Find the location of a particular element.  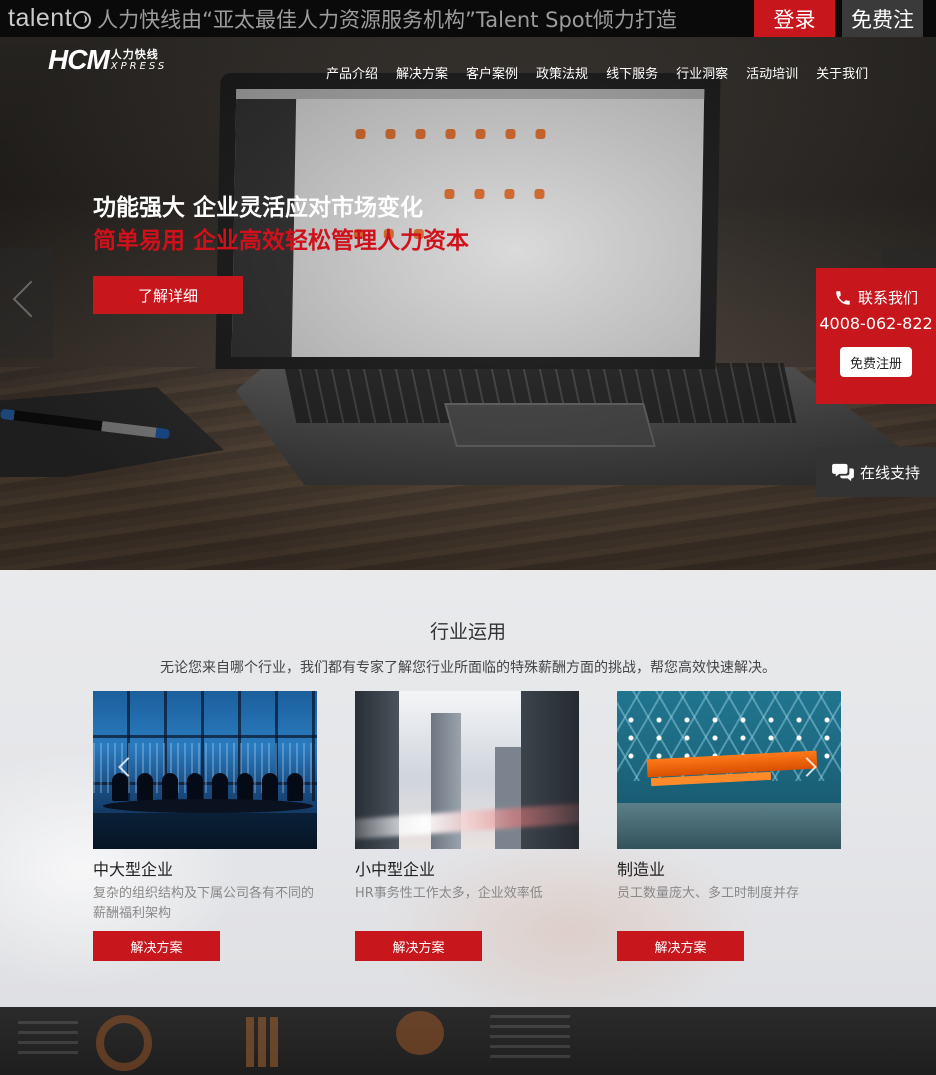

hero-subheadline: 简单易用 企业高效轻松管理人力资本 is located at coordinates (281, 241).